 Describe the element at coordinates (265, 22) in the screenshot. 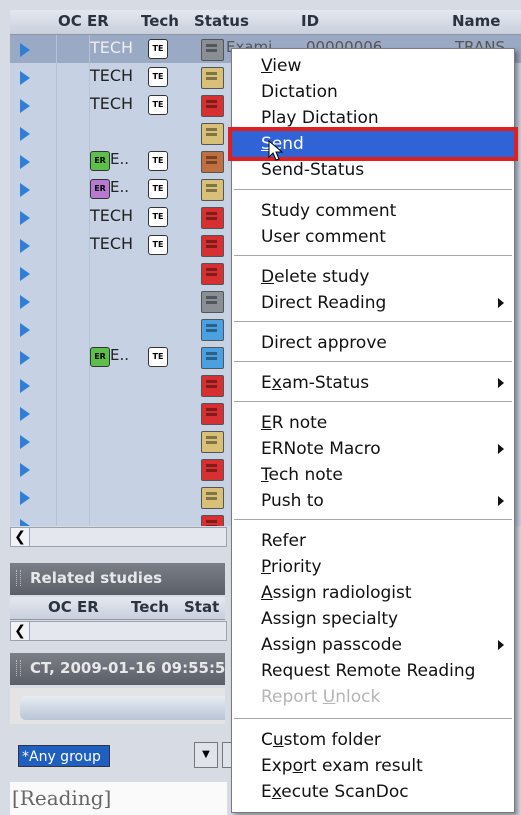

I see `study-grid-header: OC ER Tech Status ID Name` at that location.